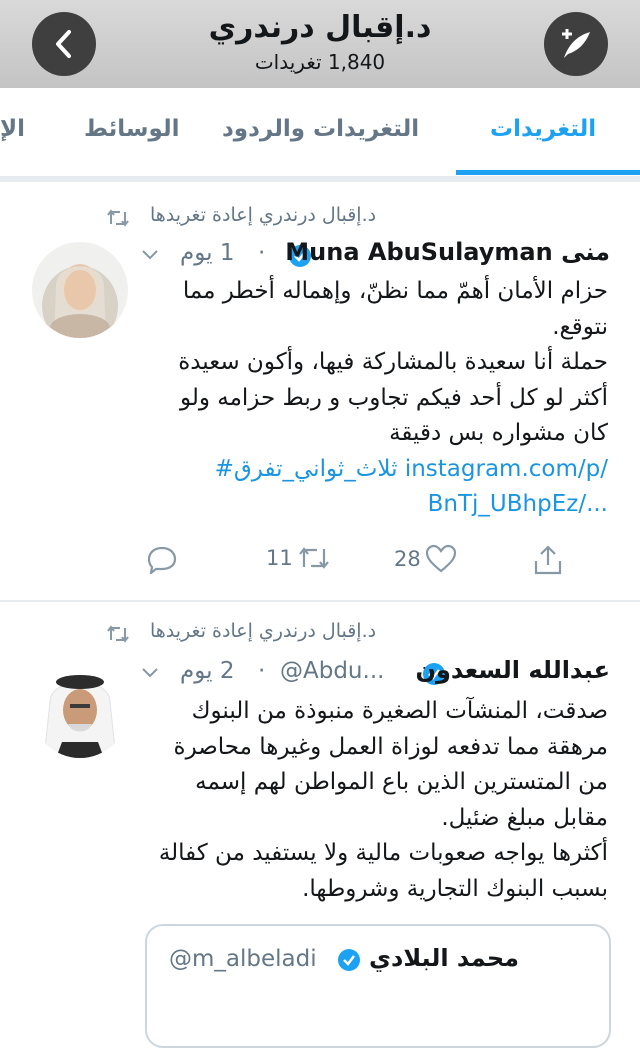 Image resolution: width=640 pixels, height=1048 pixels. Describe the element at coordinates (378, 986) in the screenshot. I see `quoted-tweet: @m_albeladi محمد البلادي` at that location.